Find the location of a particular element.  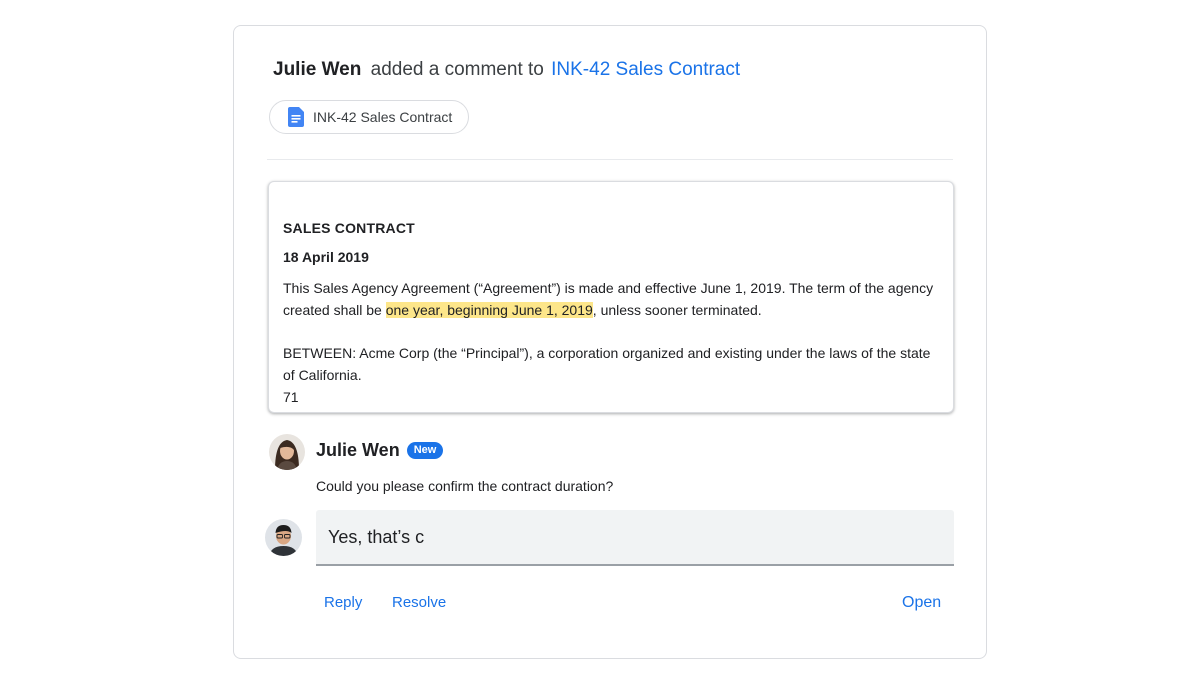

new-badge: New is located at coordinates (425, 450).